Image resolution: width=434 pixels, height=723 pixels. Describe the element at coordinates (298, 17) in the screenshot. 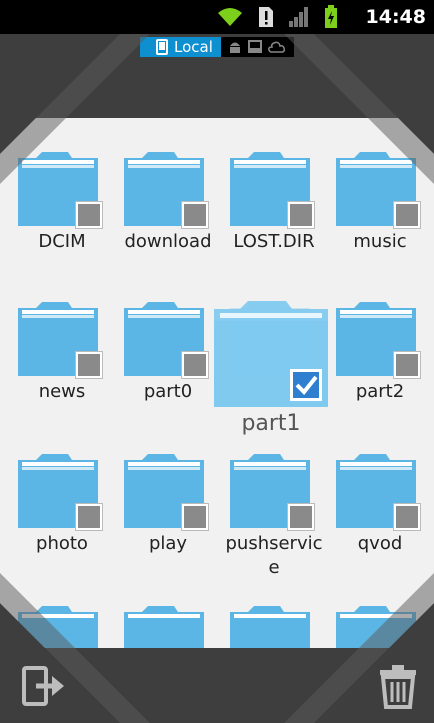

I see `signal-icon` at that location.